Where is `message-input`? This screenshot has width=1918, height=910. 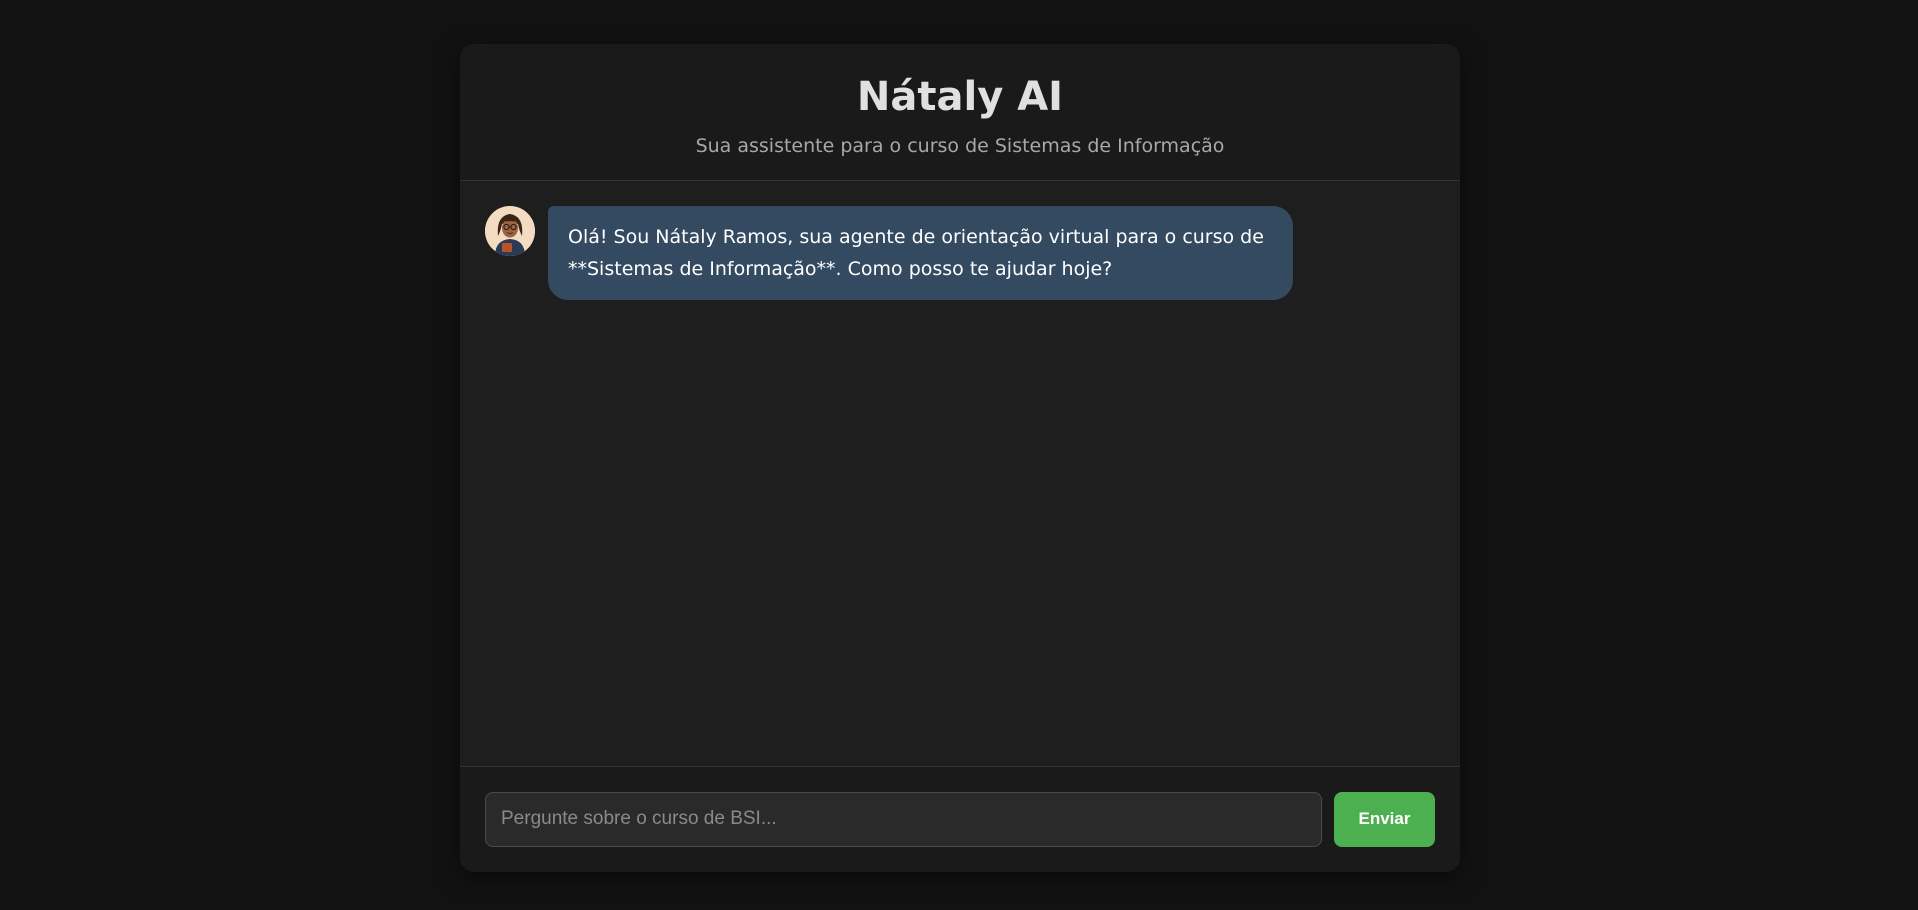
message-input is located at coordinates (903, 819).